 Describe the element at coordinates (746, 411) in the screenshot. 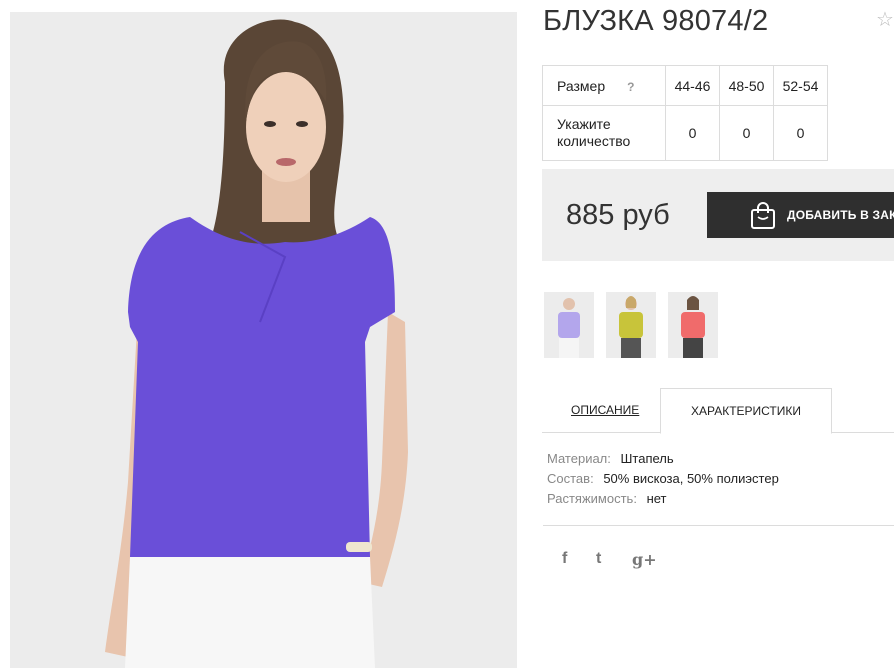

I see `tab-characteristics: ХАРАКТЕРИСТИКИ` at that location.